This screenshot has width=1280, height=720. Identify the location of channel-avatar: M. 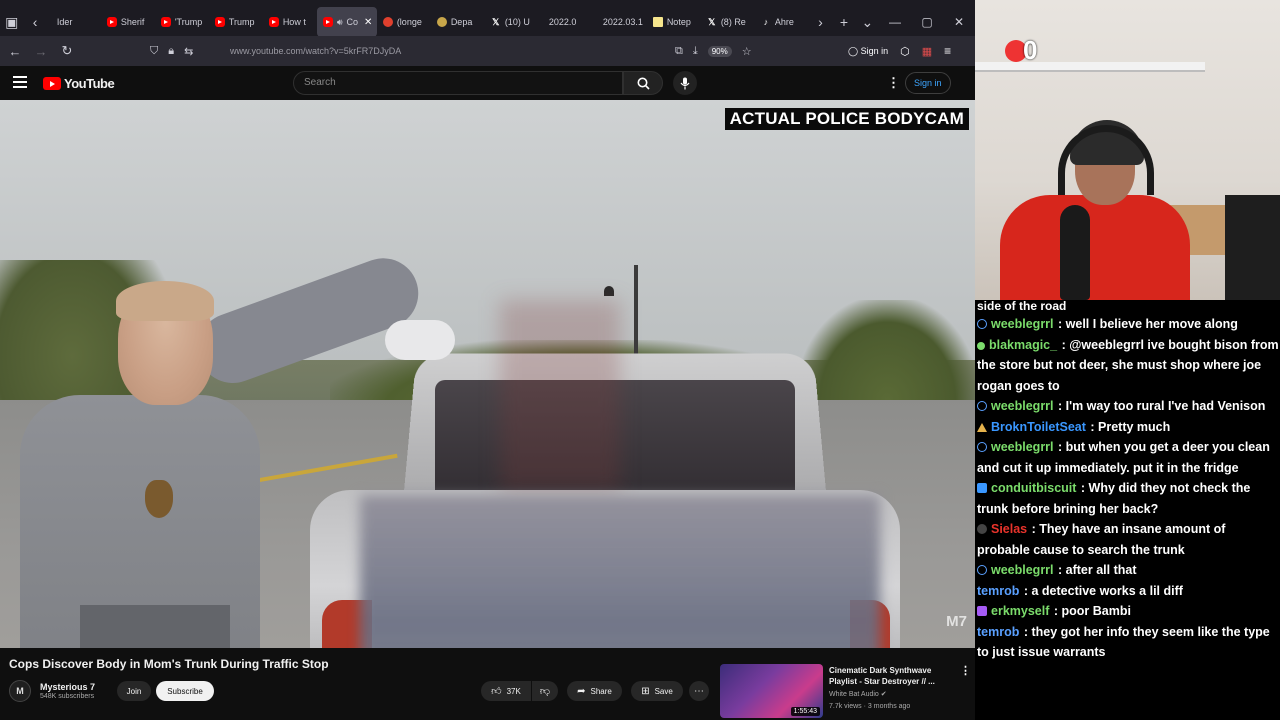
(20, 691).